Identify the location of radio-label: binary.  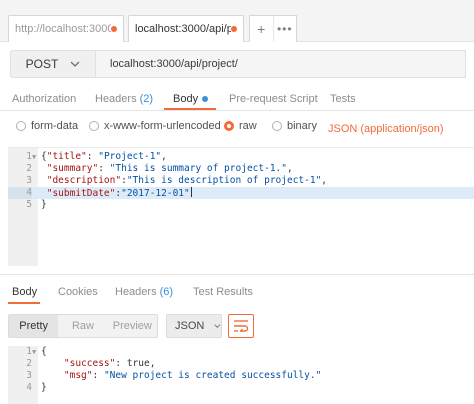
(302, 126).